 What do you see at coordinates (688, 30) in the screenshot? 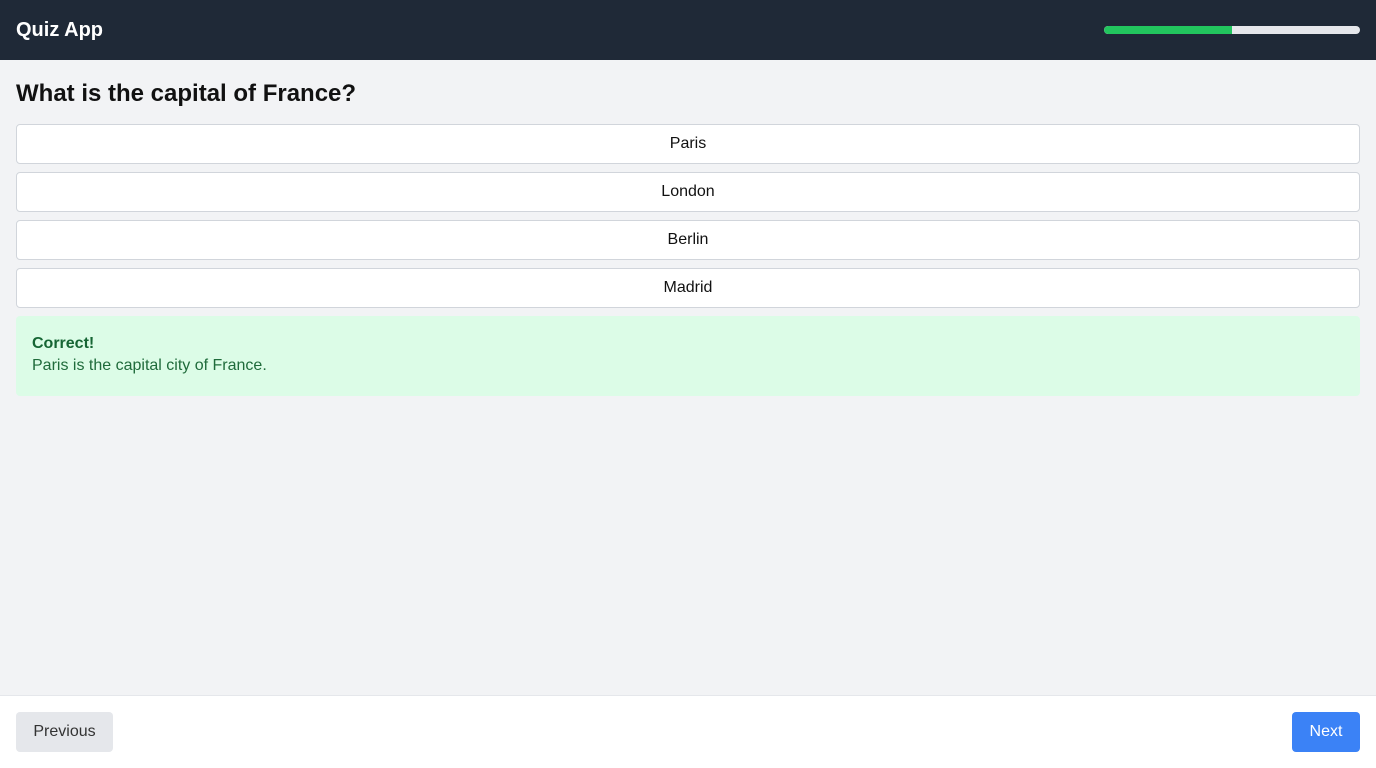
I see `app-header: Quiz App` at bounding box center [688, 30].